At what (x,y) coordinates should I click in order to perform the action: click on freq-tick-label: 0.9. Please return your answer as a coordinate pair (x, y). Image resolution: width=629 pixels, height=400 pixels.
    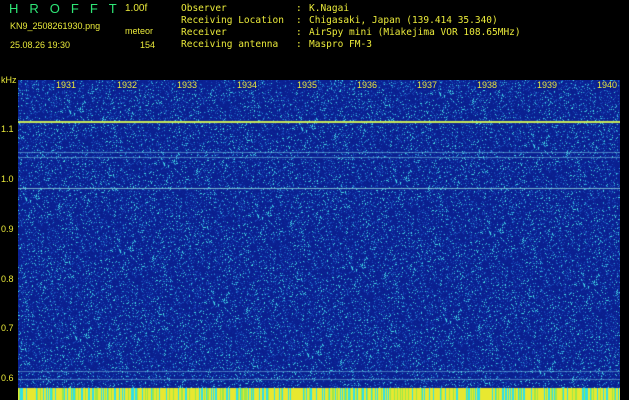
    Looking at the image, I should click on (7, 229).